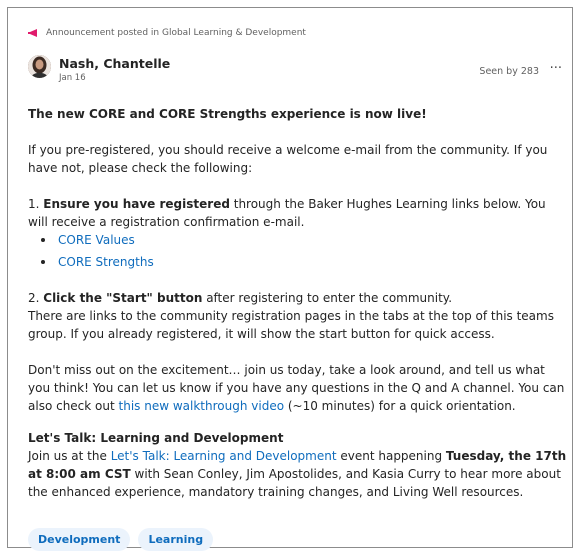  I want to click on excitement-text-b: (~10 minutes) for a quick orientation., so click(400, 406).